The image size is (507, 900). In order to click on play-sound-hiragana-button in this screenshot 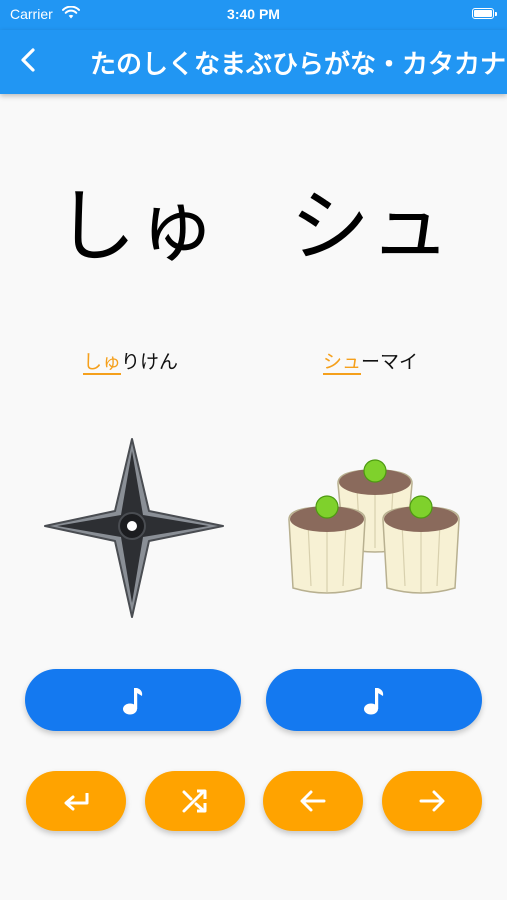, I will do `click(133, 700)`.